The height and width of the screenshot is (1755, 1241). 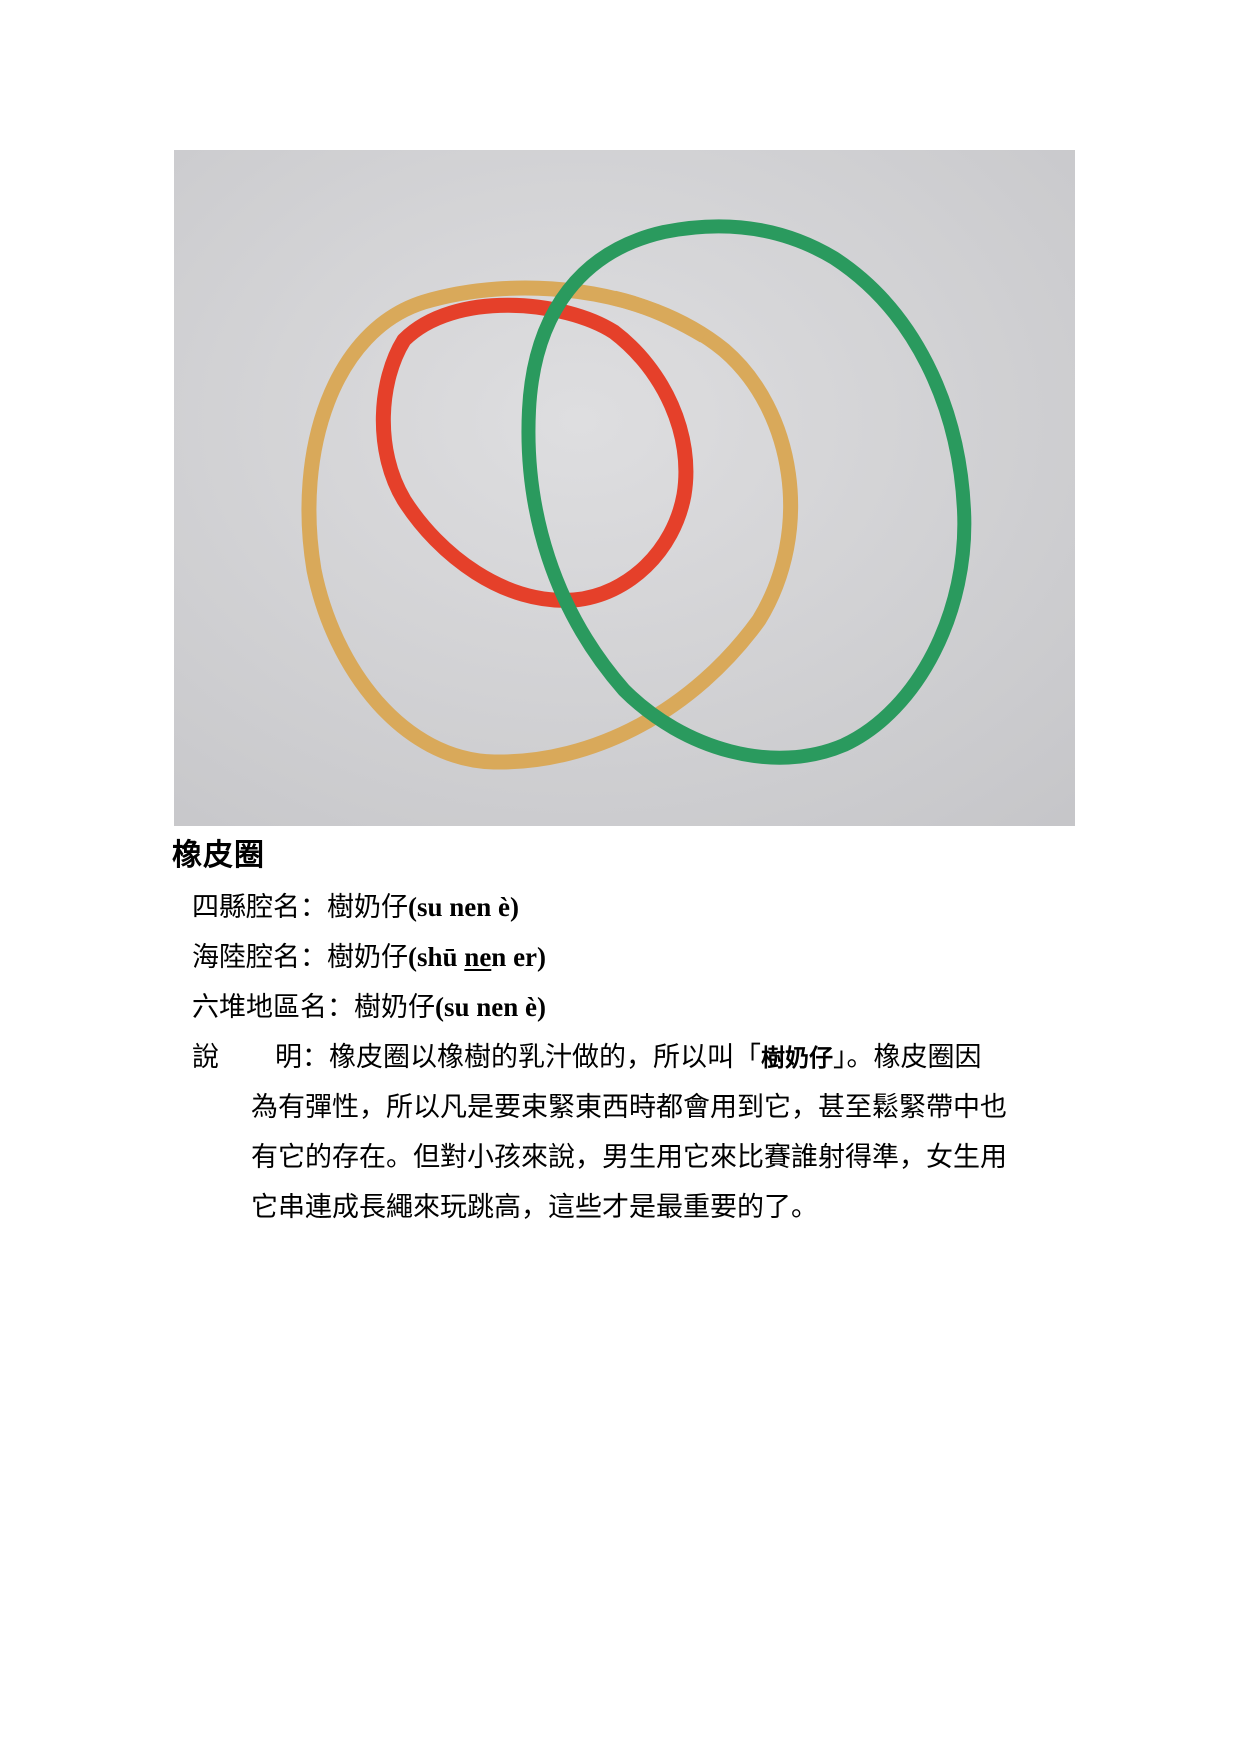 I want to click on description-line: 有它的存在。但對小孩來說，男生用它來比賽誰射得準，女生用, so click(x=629, y=1157).